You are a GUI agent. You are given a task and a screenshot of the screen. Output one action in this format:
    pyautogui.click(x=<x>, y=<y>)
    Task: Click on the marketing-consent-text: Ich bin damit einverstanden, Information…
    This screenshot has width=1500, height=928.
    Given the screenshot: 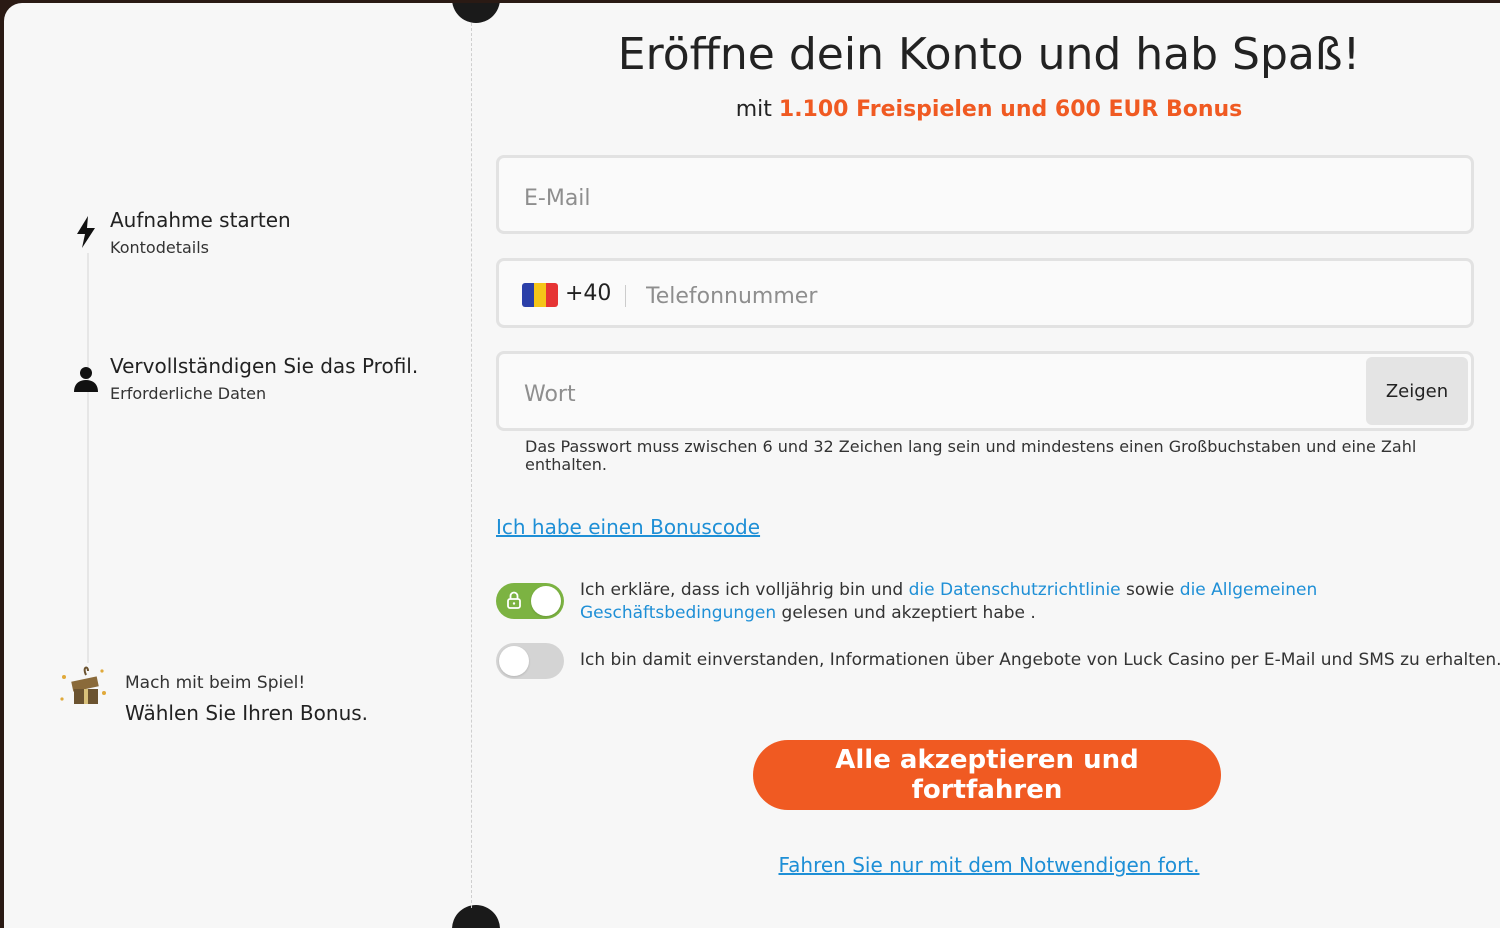 What is the action you would take?
    pyautogui.click(x=1040, y=660)
    